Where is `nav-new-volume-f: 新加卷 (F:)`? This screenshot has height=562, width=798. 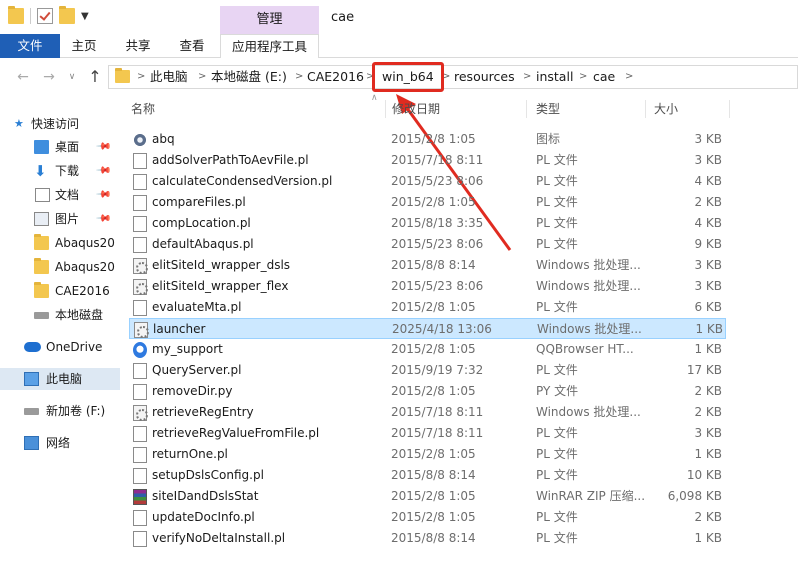
nav-new-volume-f: 新加卷 (F:) is located at coordinates (60, 411).